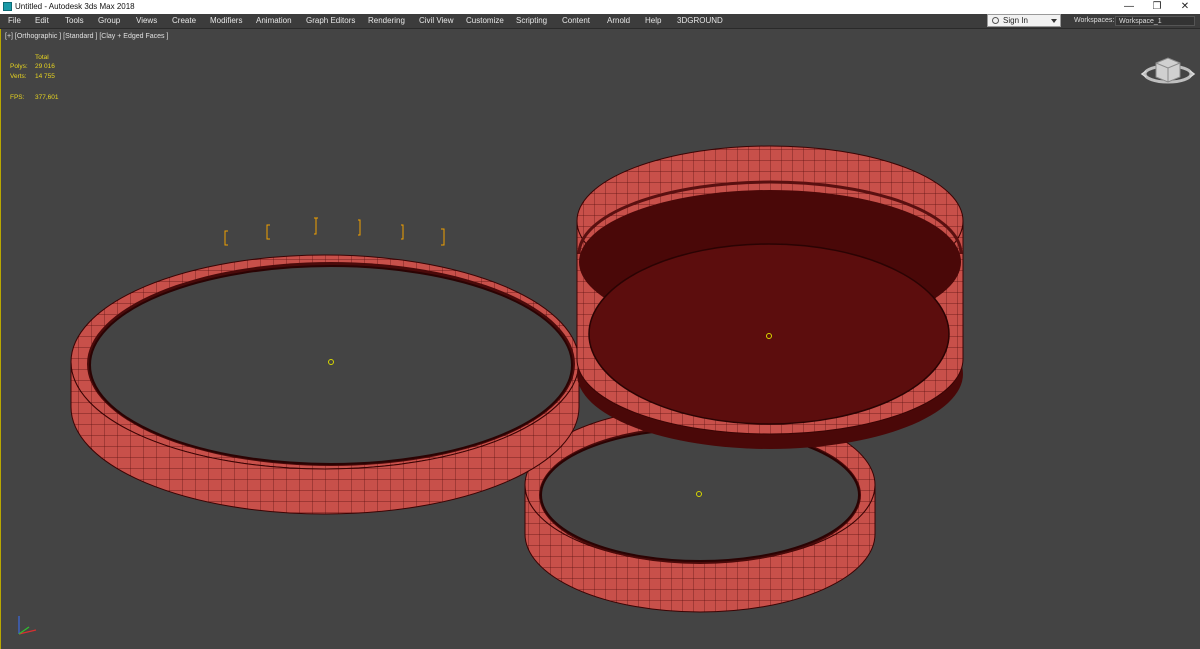  I want to click on menu-modifiers: Modifiers, so click(226, 21).